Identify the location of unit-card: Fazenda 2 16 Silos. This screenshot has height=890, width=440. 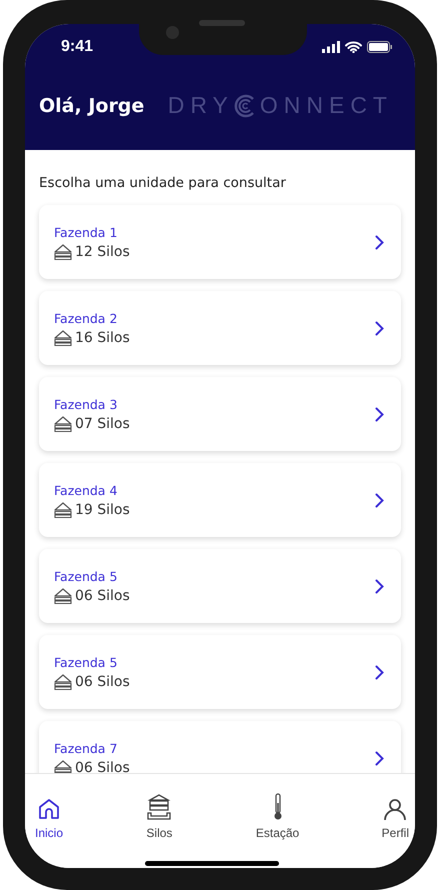
(220, 328).